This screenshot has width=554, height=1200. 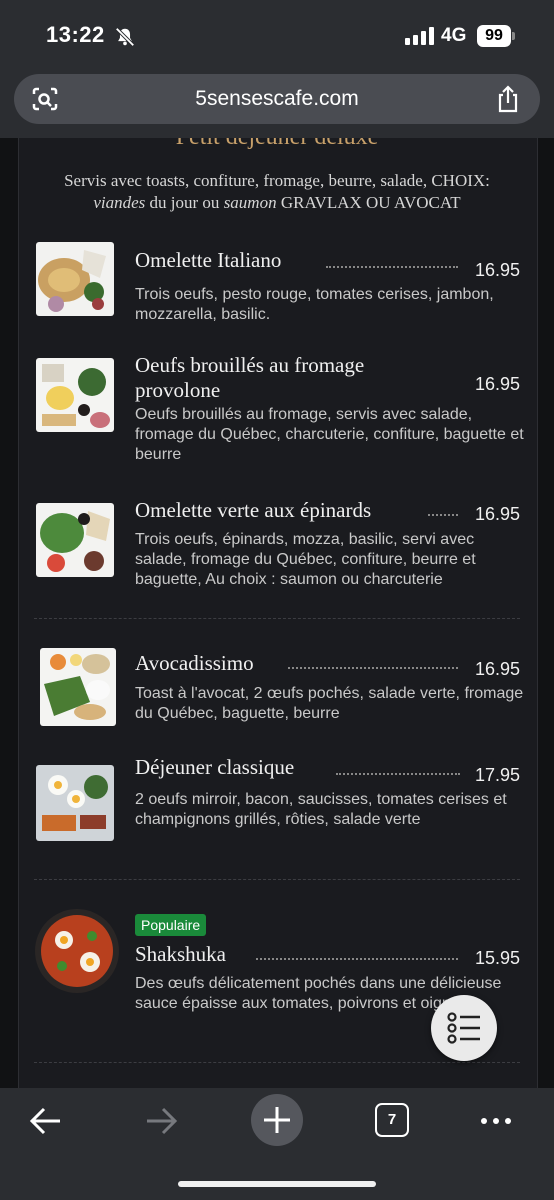 What do you see at coordinates (75, 34) in the screenshot?
I see `status-time: 13:22` at bounding box center [75, 34].